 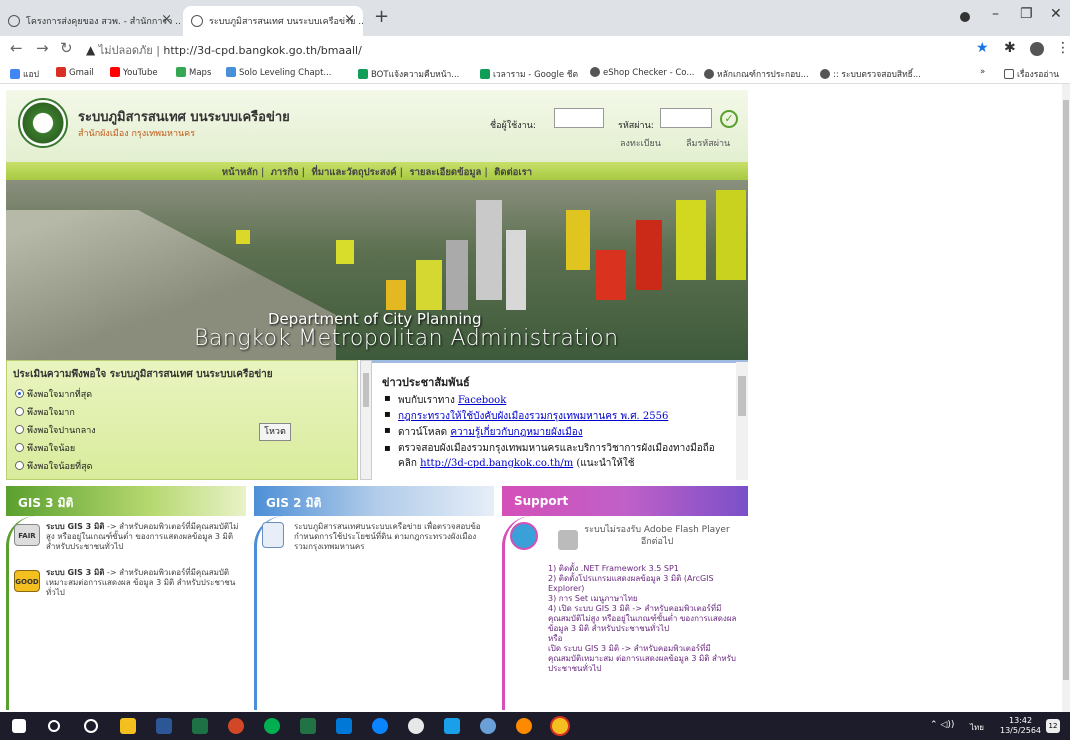 What do you see at coordinates (1026, 14) in the screenshot?
I see `restore-icon: ❐` at bounding box center [1026, 14].